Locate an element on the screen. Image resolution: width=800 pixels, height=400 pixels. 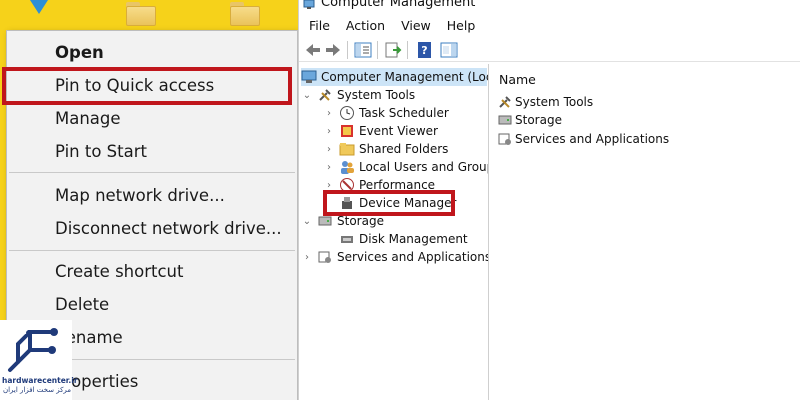
brand-name: hardwarecenter.ir is located at coordinates (40, 380).